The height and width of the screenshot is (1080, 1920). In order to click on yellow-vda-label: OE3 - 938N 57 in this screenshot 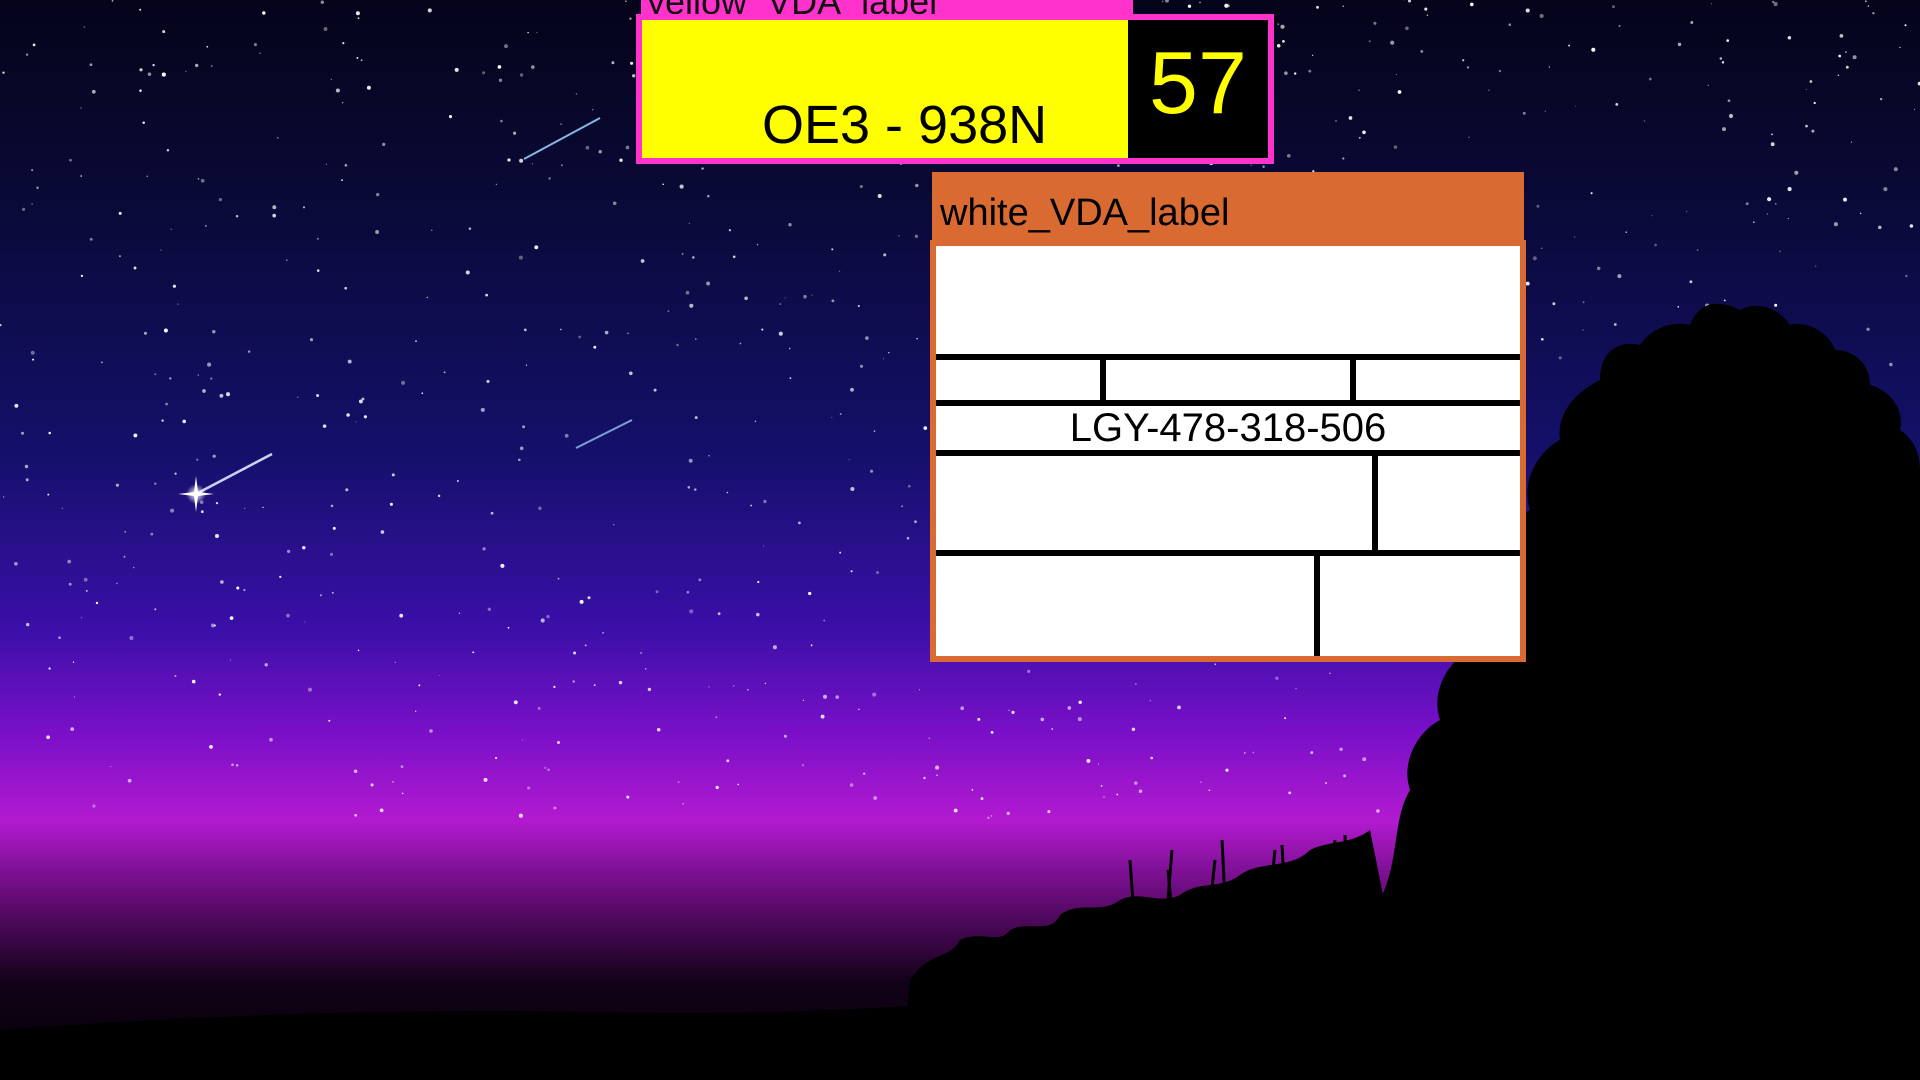, I will do `click(955, 89)`.